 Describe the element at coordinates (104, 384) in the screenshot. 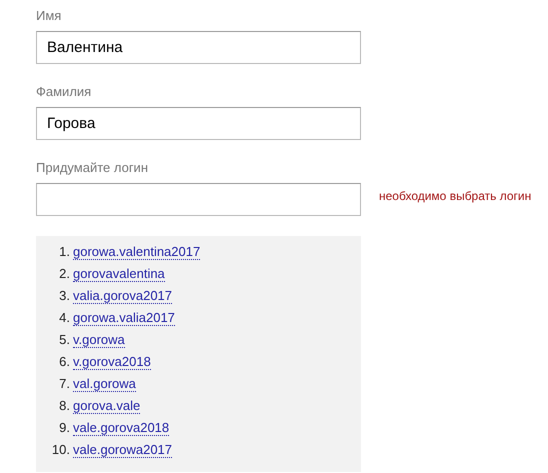

I see `login-link: val.gorowa` at that location.